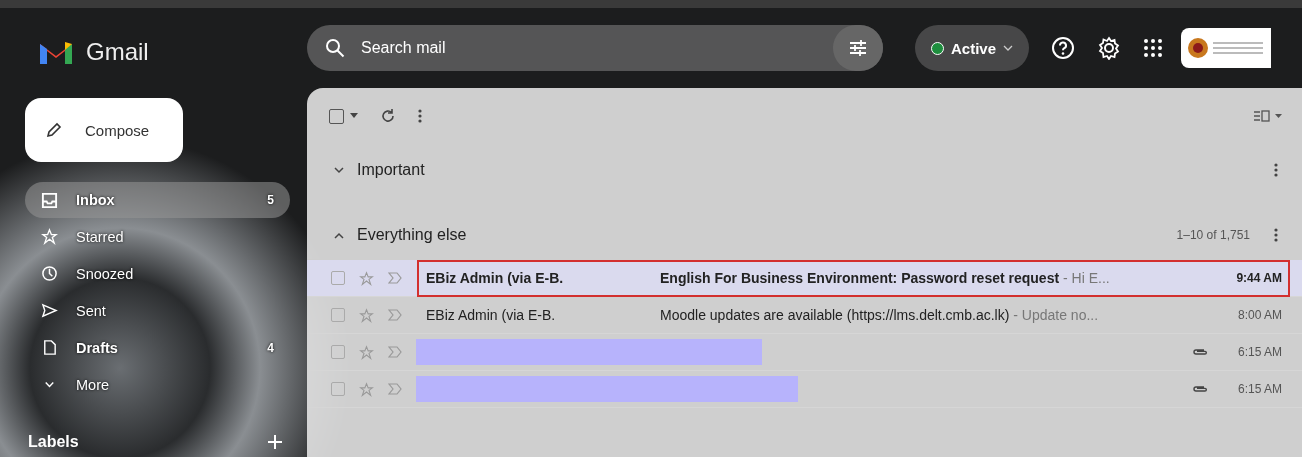  I want to click on sidebar-item: Snoozed, so click(157, 273).